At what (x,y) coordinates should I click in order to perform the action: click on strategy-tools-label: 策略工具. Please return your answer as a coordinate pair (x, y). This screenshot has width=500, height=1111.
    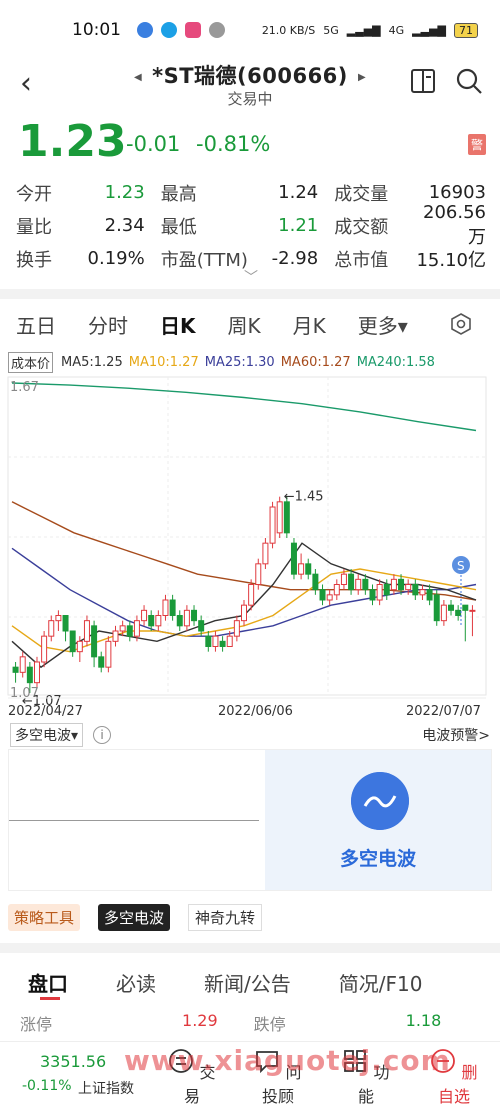
    Looking at the image, I should click on (44, 917).